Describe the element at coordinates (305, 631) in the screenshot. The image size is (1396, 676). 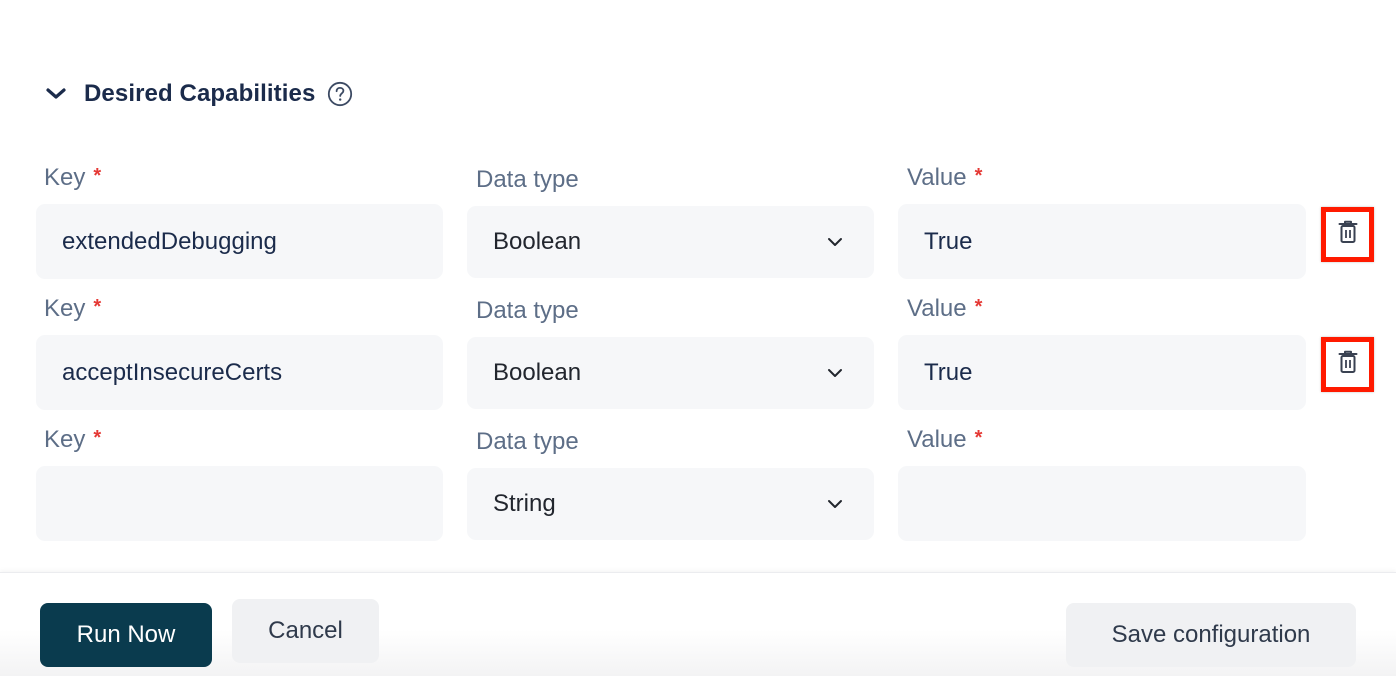
I see `cancel-button: Cancel` at that location.